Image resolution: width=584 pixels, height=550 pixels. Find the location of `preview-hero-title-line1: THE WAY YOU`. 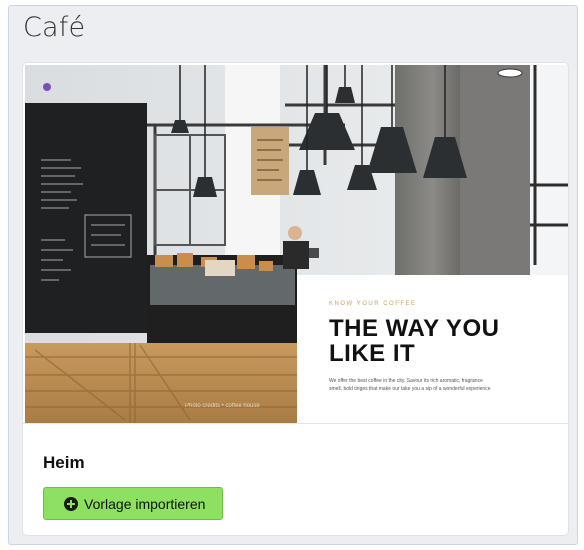

preview-hero-title-line1: THE WAY YOU is located at coordinates (414, 328).